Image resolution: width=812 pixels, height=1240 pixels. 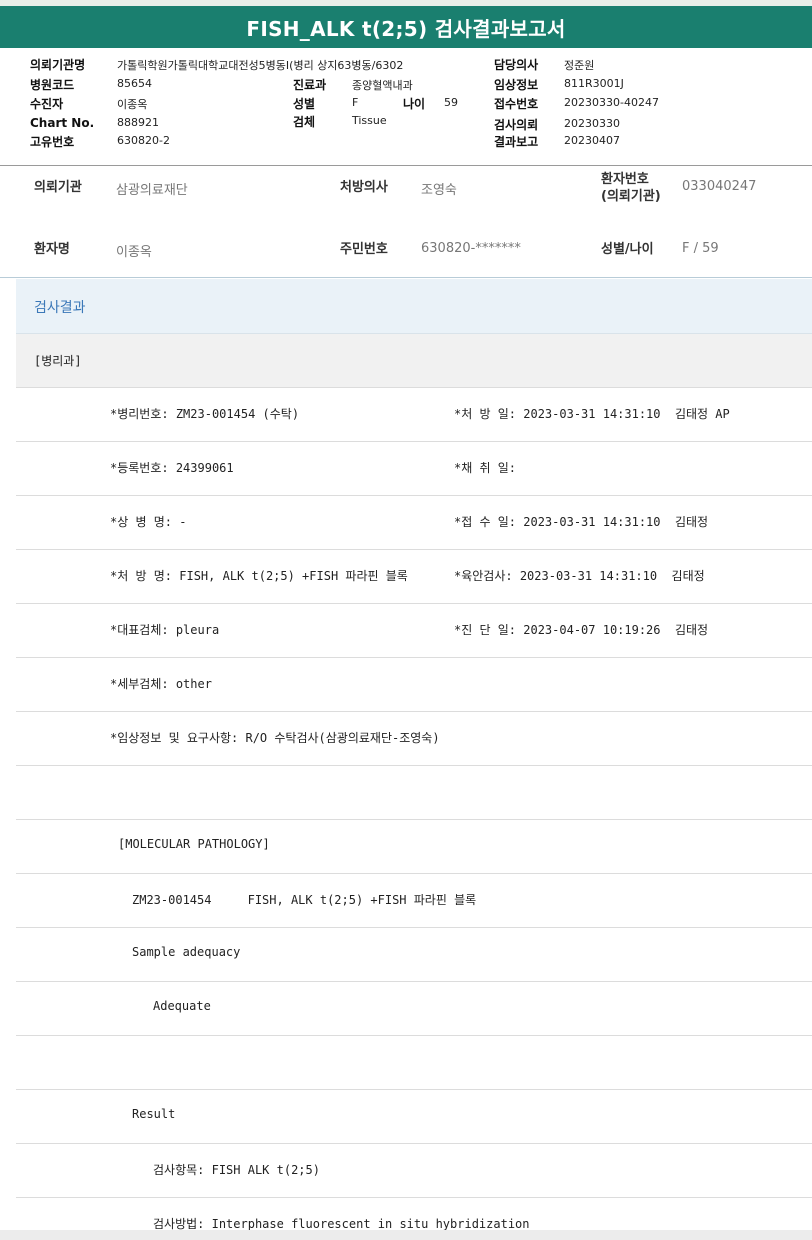 What do you see at coordinates (165, 630) in the screenshot?
I see `main-specimen: *대표검체: pleura` at bounding box center [165, 630].